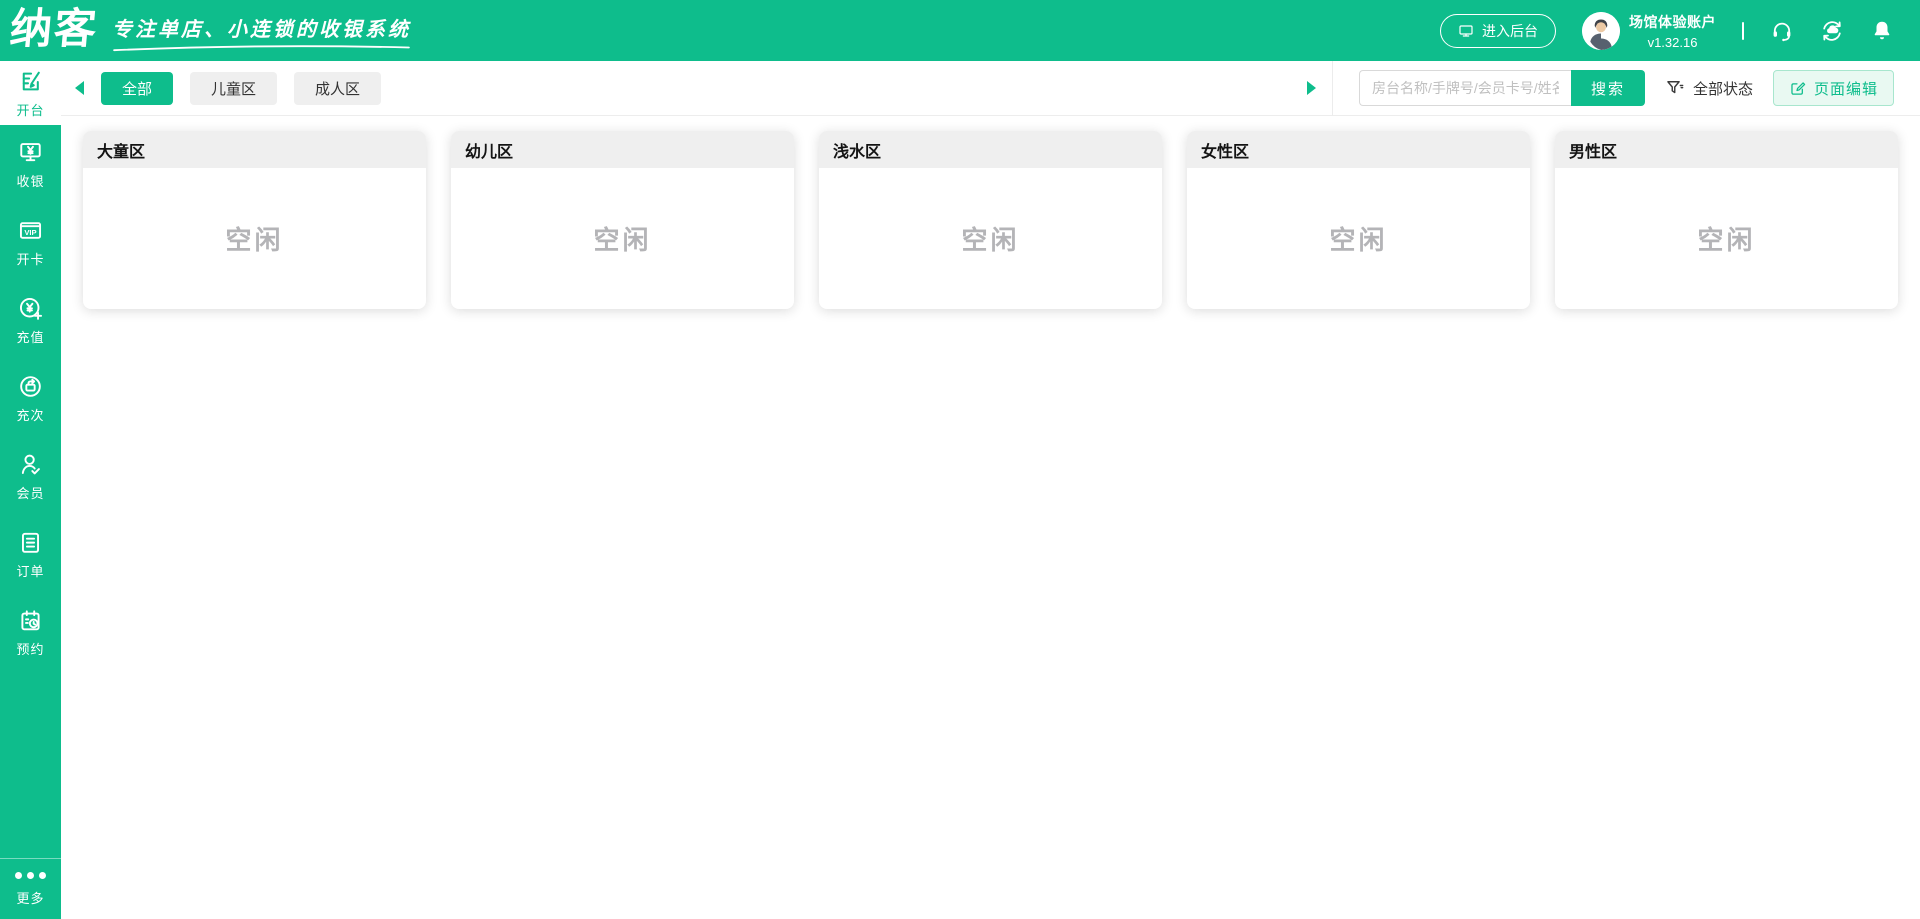 The height and width of the screenshot is (919, 1920). Describe the element at coordinates (30, 398) in the screenshot. I see `sidebar-item-recharge-times: 充次` at that location.